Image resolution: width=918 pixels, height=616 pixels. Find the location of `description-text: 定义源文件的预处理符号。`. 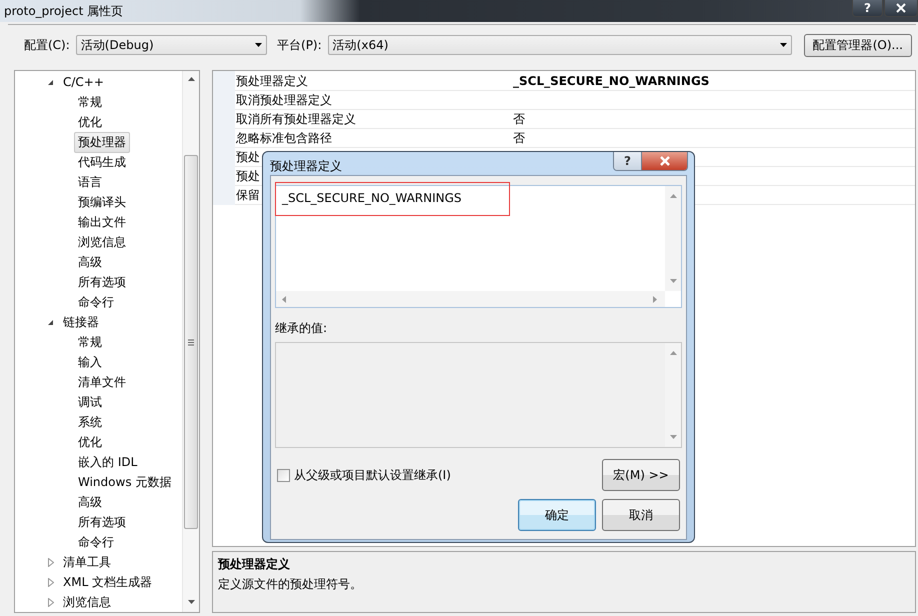

description-text: 定义源文件的预处理符号。 is located at coordinates (290, 584).